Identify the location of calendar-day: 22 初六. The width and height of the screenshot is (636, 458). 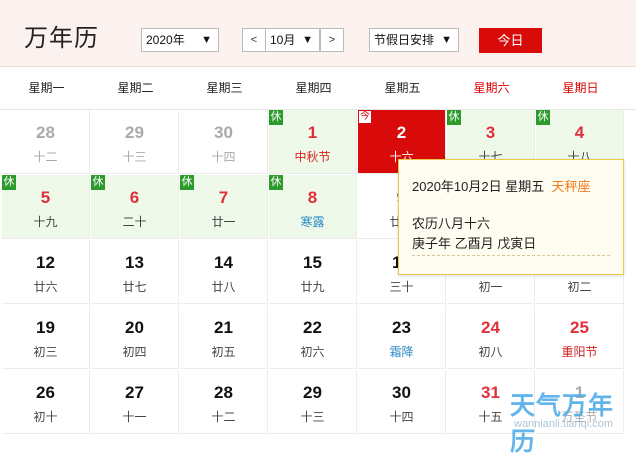
(313, 337).